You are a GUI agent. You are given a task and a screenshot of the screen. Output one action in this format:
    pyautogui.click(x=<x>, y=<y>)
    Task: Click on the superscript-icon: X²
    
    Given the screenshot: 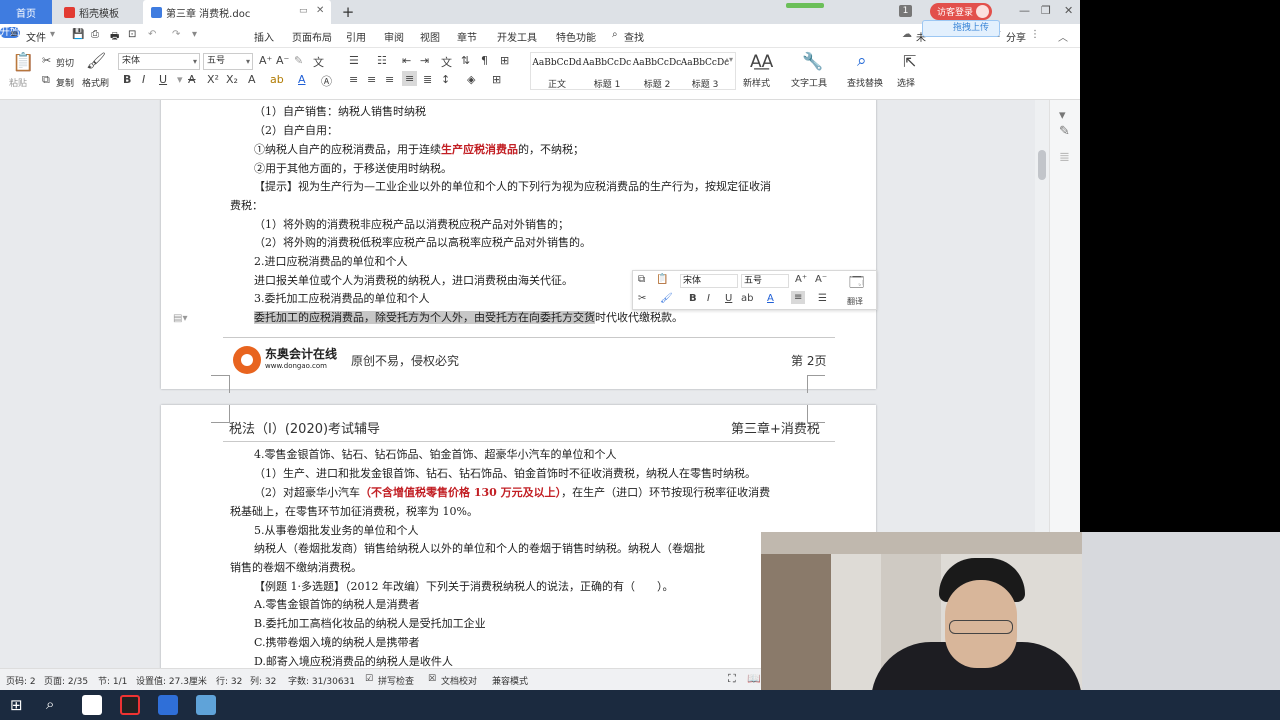 What is the action you would take?
    pyautogui.click(x=213, y=79)
    